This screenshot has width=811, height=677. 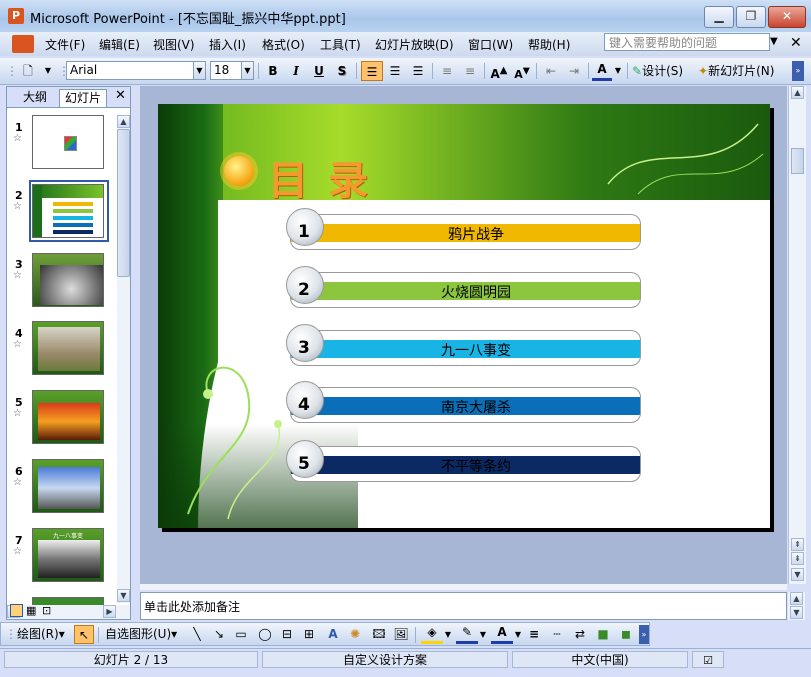 I want to click on drawing-font-color-dropdown-icon: ▼, so click(x=518, y=634).